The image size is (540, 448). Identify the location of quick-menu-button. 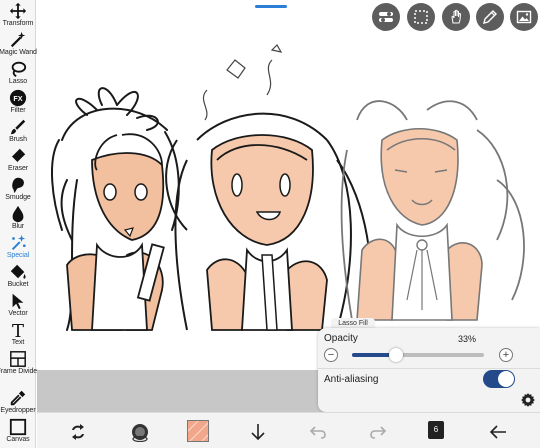
(386, 17).